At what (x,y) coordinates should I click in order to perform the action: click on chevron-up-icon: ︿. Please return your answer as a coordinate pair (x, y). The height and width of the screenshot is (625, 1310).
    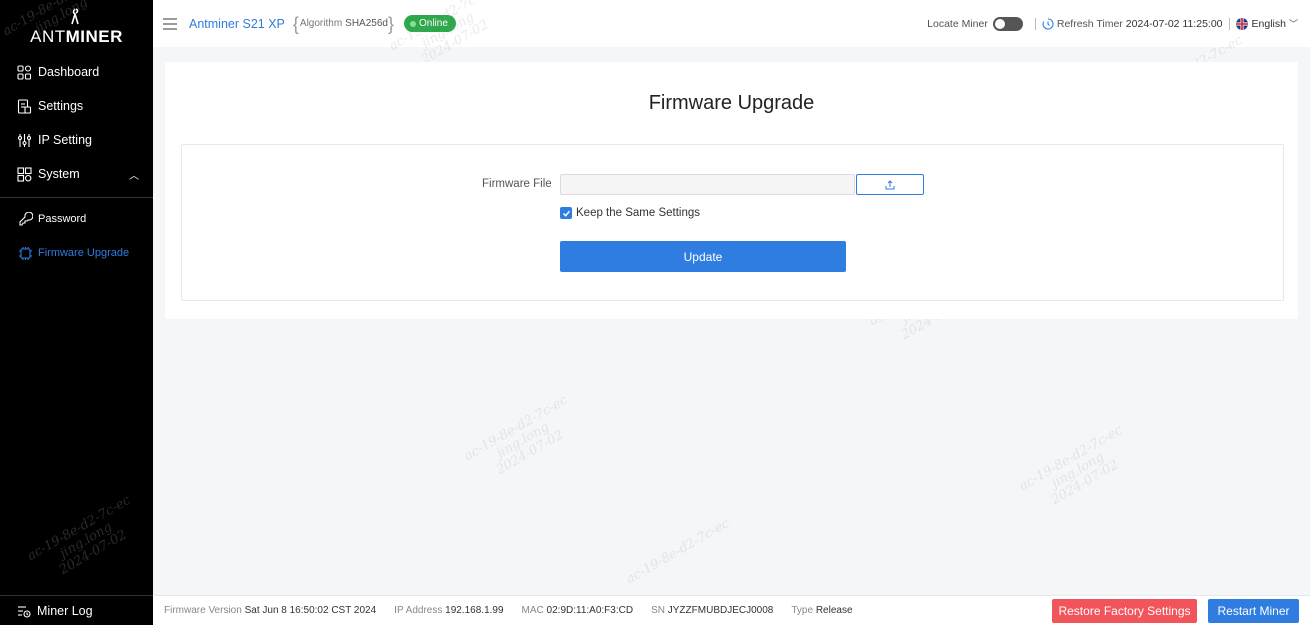
    Looking at the image, I should click on (134, 176).